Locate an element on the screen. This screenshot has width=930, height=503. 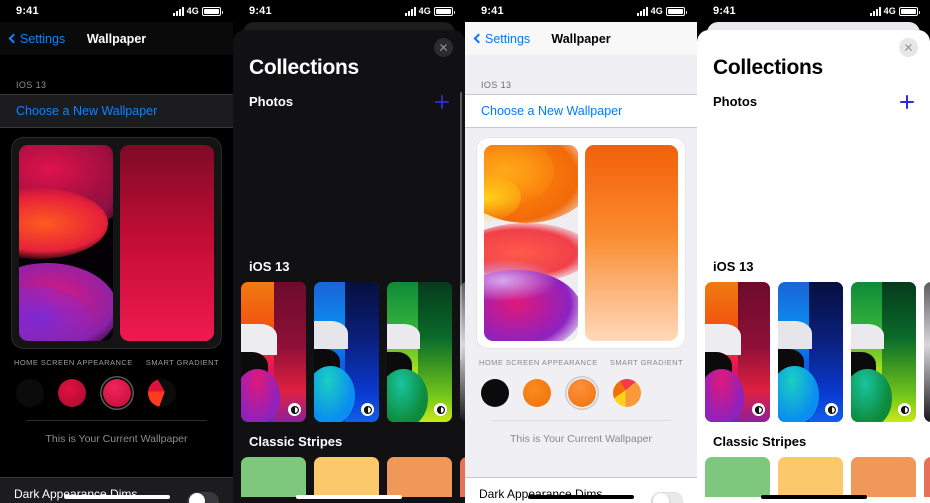
thumbnail-row-ios13 is located at coordinates (349, 352).